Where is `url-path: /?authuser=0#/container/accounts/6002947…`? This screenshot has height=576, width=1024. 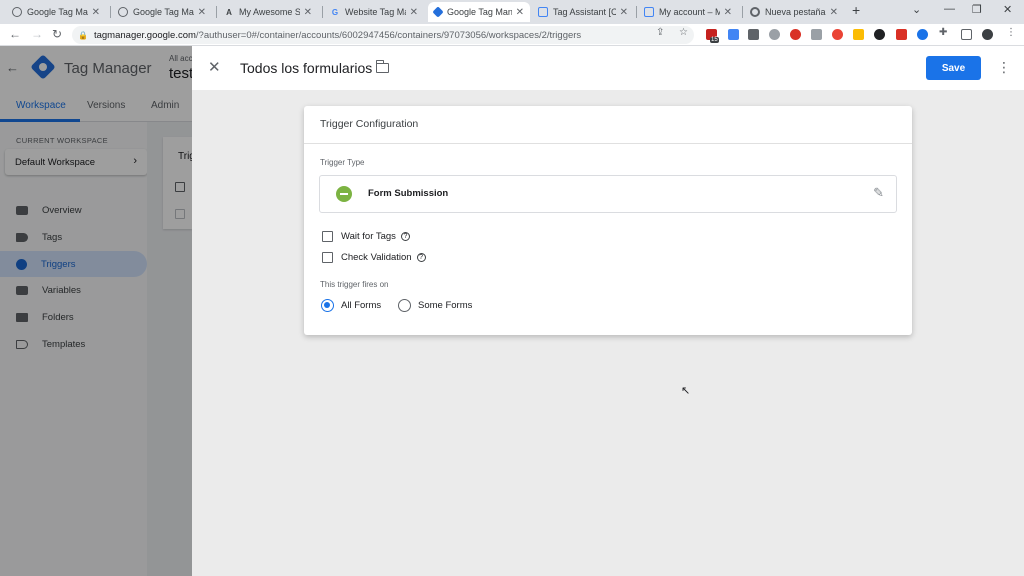
url-path: /?authuser=0#/container/accounts/6002947… is located at coordinates (388, 35).